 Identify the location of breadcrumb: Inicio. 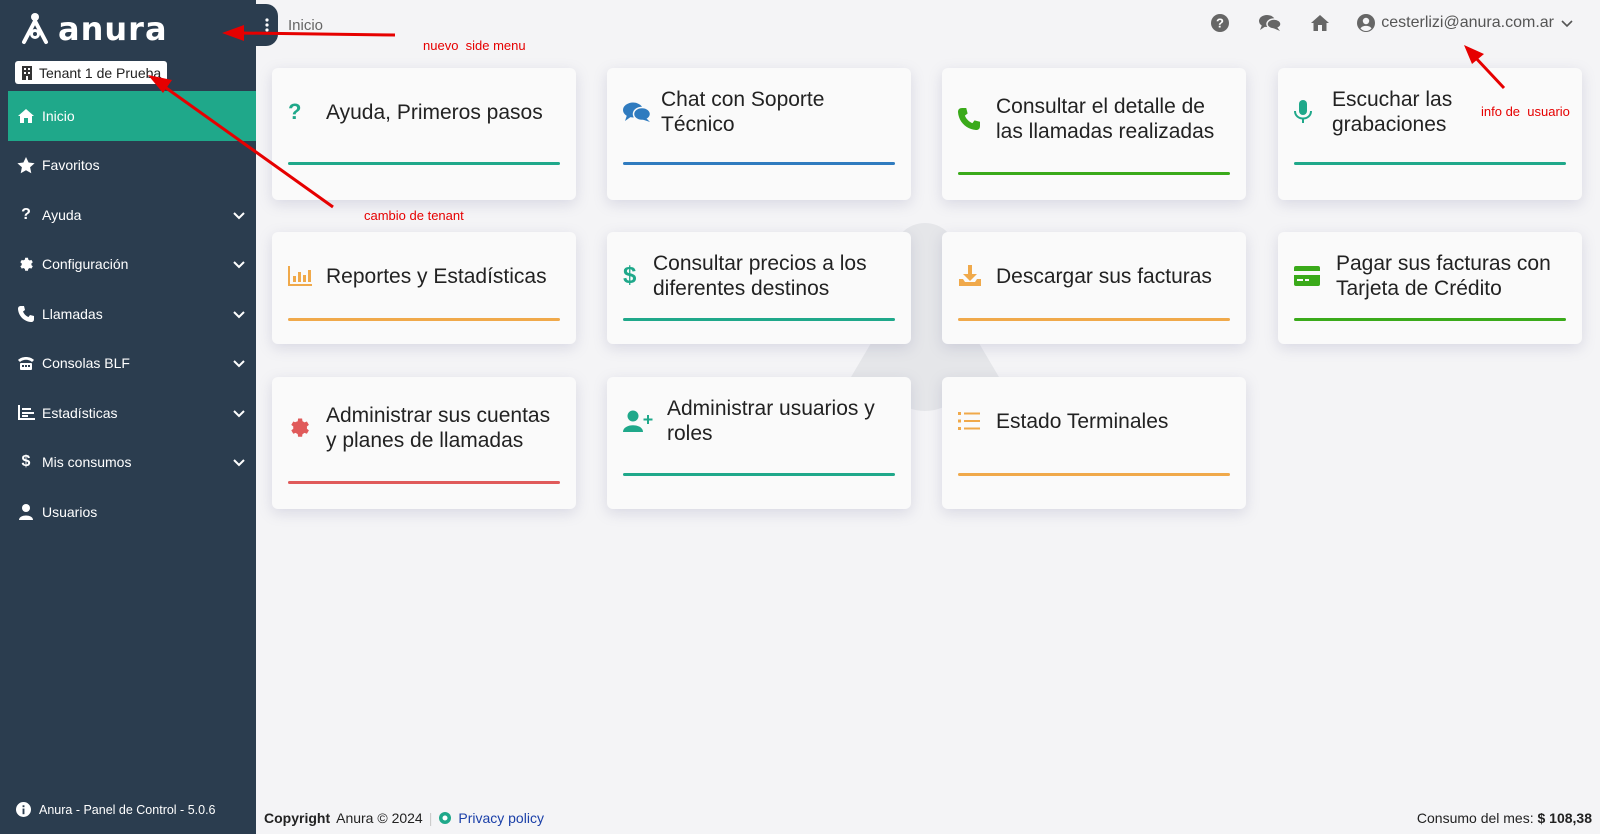
(306, 25).